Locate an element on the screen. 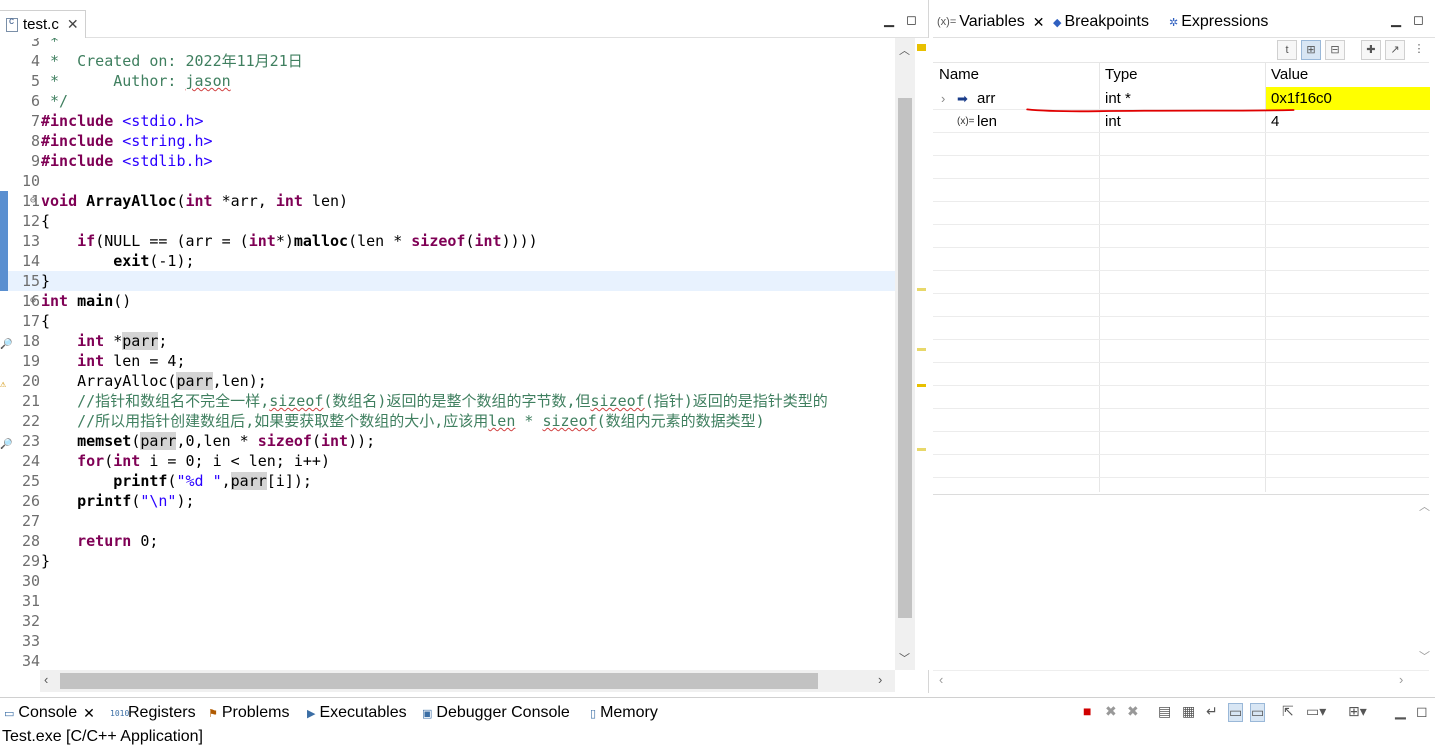 Image resolution: width=1435 pixels, height=746 pixels. code-text: * Author: jason is located at coordinates (136, 81).